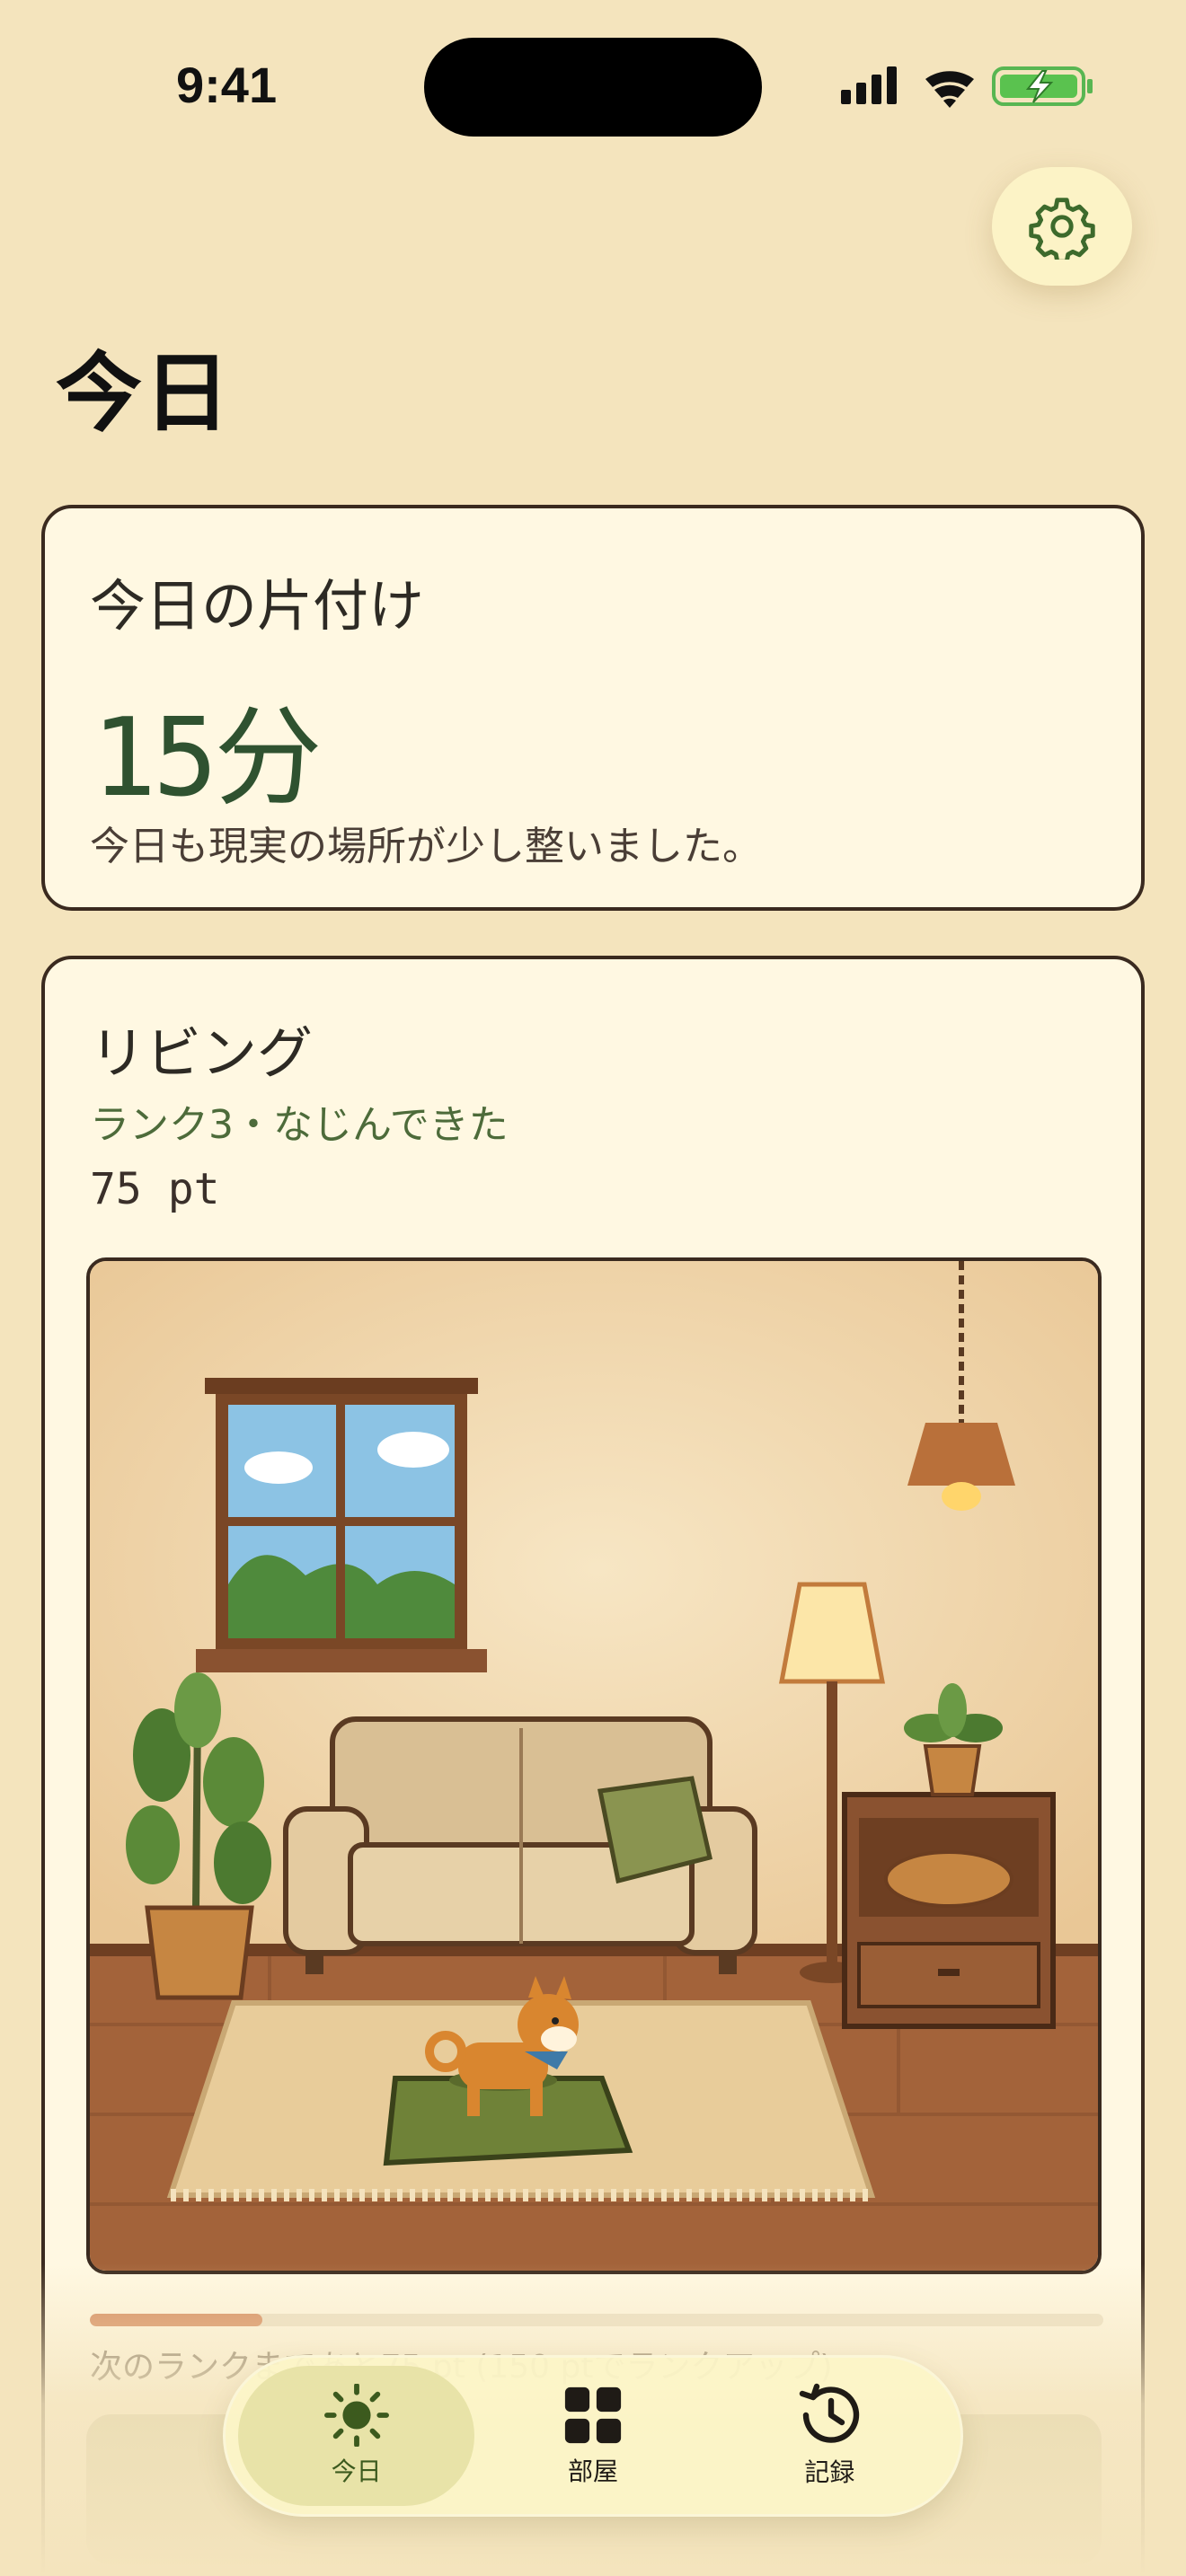 Image resolution: width=1186 pixels, height=2576 pixels. I want to click on rank-progress-fill, so click(176, 2320).